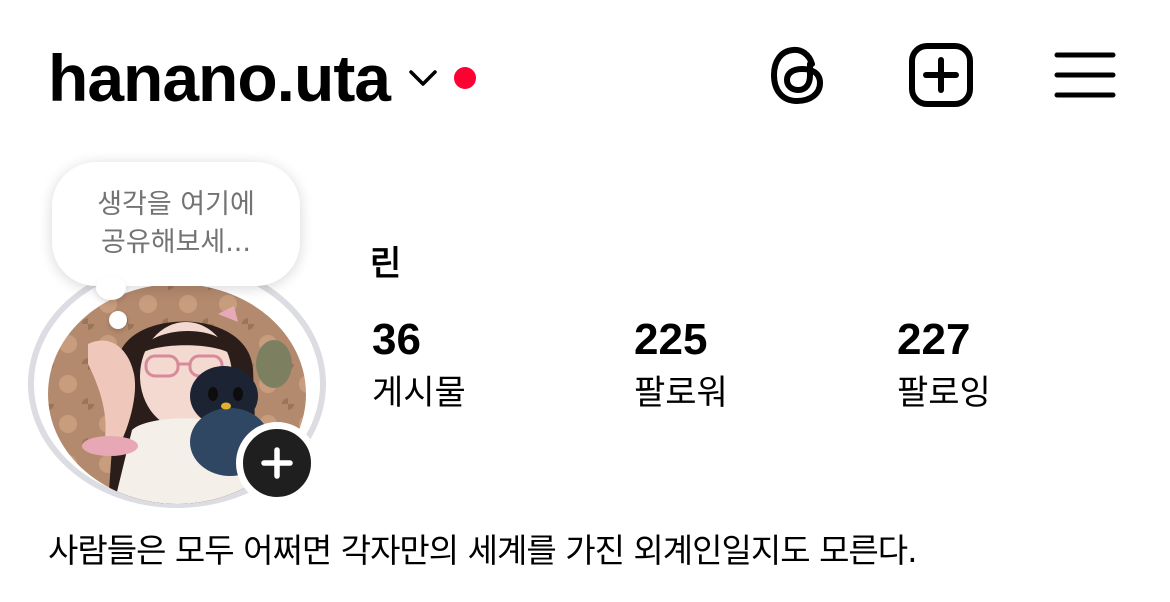 The width and height of the screenshot is (1170, 602). What do you see at coordinates (176, 204) in the screenshot?
I see `note-placeholder-line-1: 생각을 여기에` at bounding box center [176, 204].